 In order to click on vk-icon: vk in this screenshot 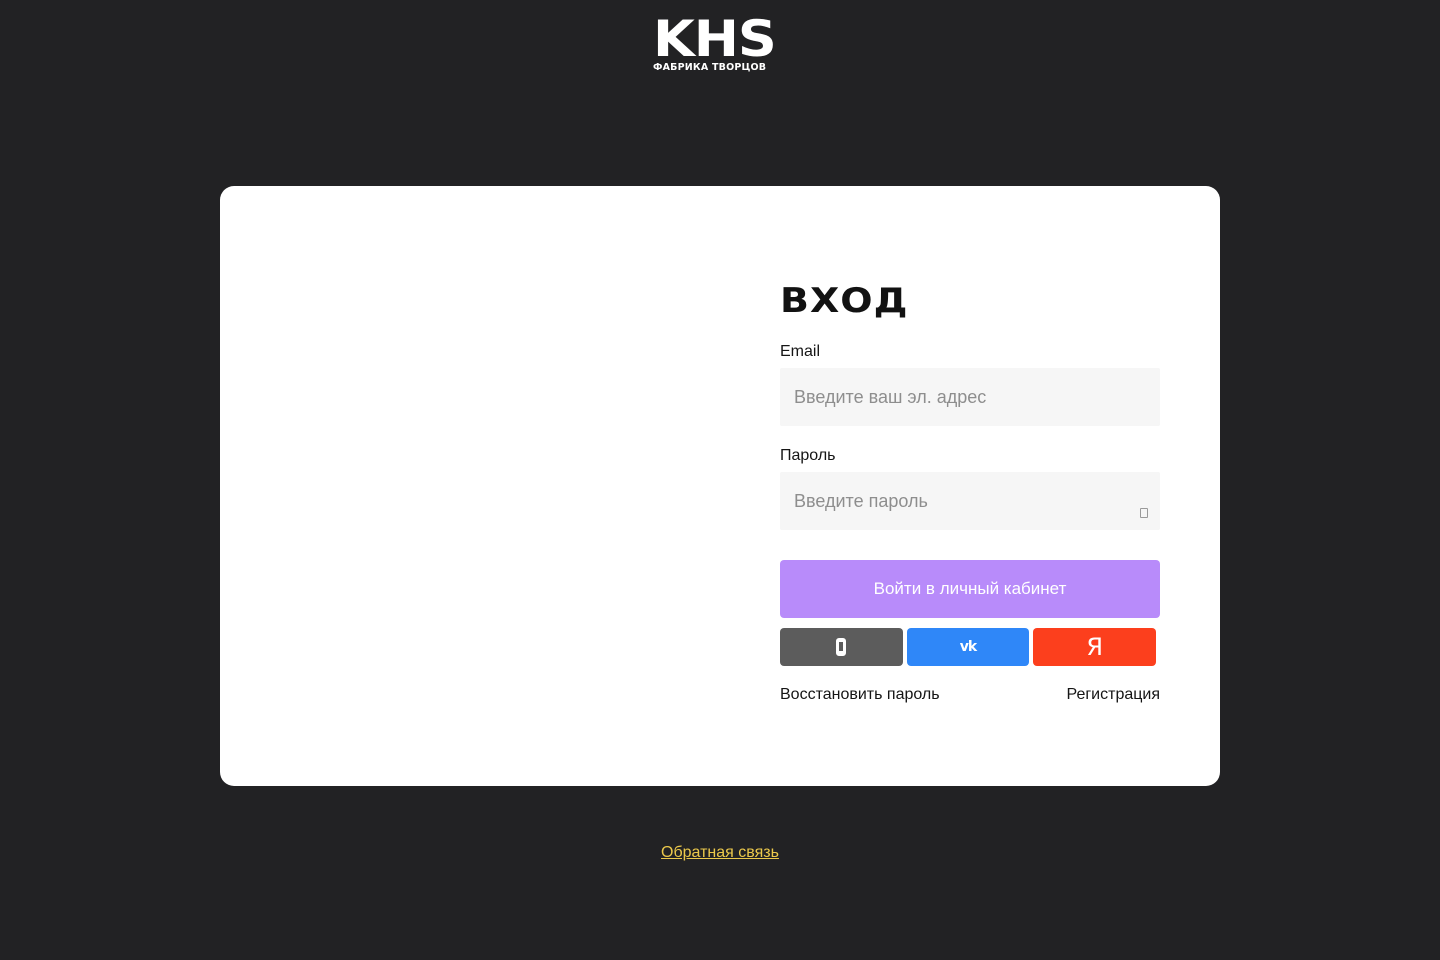, I will do `click(968, 647)`.